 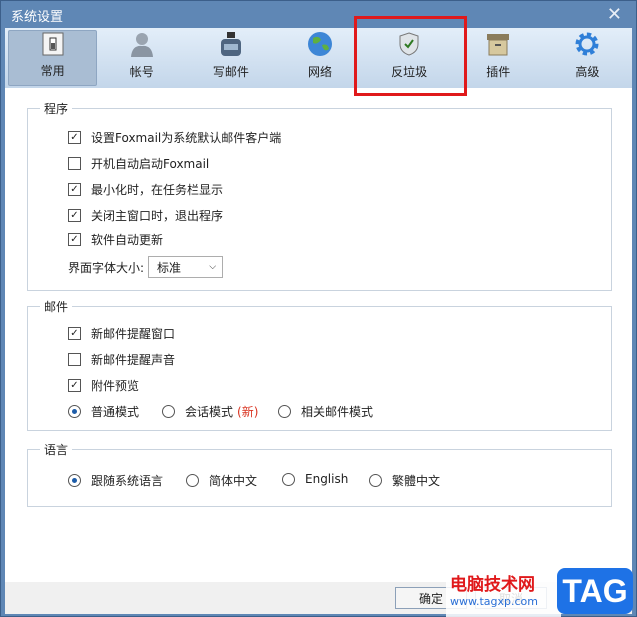 What do you see at coordinates (115, 239) in the screenshot?
I see `checkbox-auto-update: ✓ 软件自动更新` at bounding box center [115, 239].